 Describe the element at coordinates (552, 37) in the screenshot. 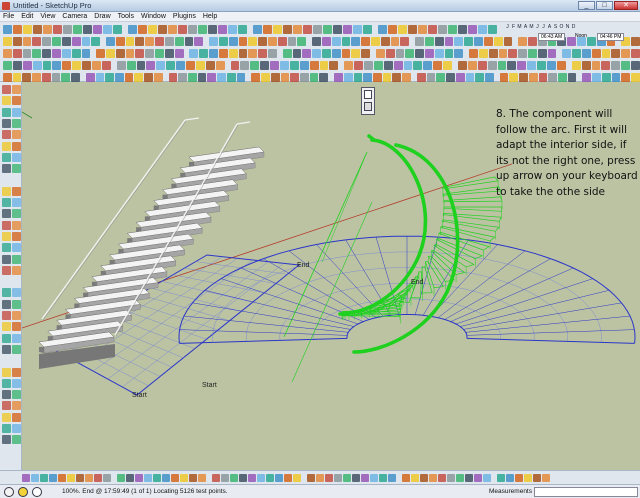

I see `shadow-time-start: 06:43 AM` at that location.